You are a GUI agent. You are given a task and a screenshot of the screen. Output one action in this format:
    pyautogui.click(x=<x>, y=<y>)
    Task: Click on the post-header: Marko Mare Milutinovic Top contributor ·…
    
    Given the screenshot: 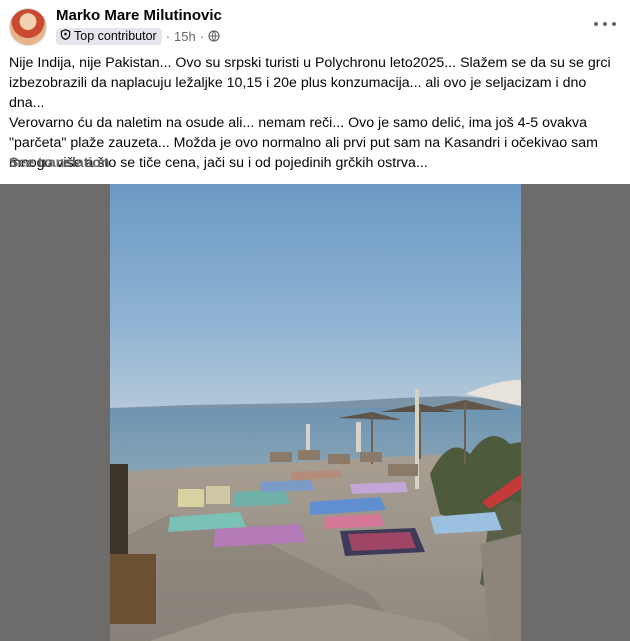 What is the action you would take?
    pyautogui.click(x=315, y=25)
    